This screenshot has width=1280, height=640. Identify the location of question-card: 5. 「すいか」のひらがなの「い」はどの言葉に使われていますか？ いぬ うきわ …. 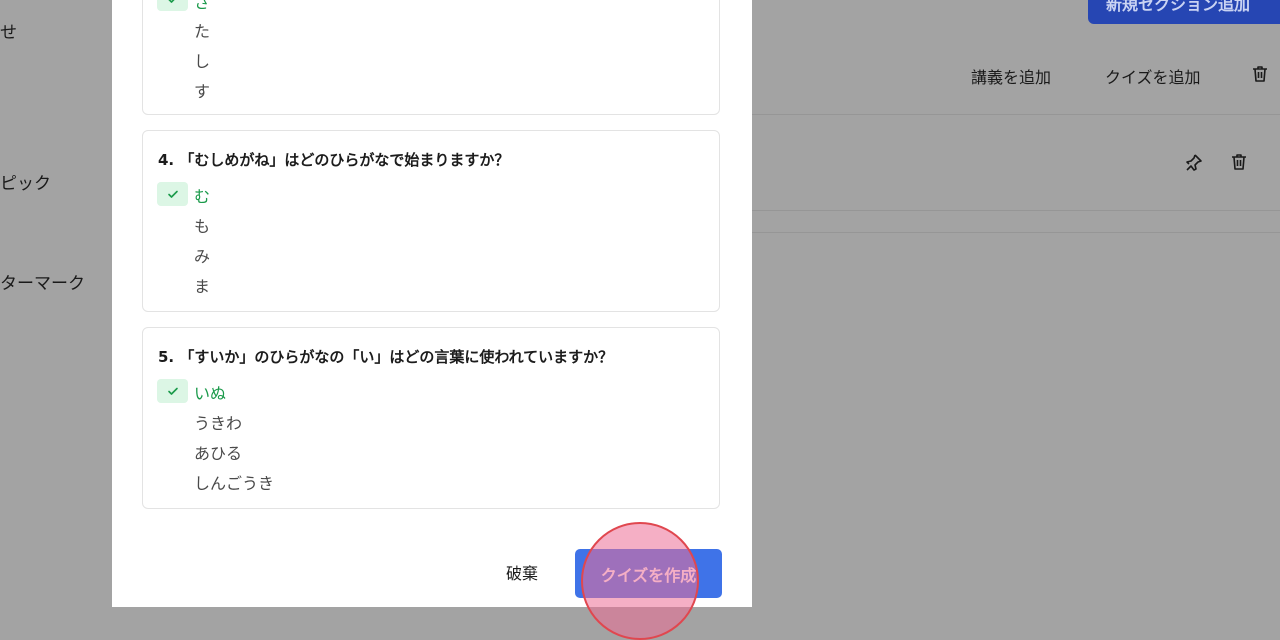
(431, 418).